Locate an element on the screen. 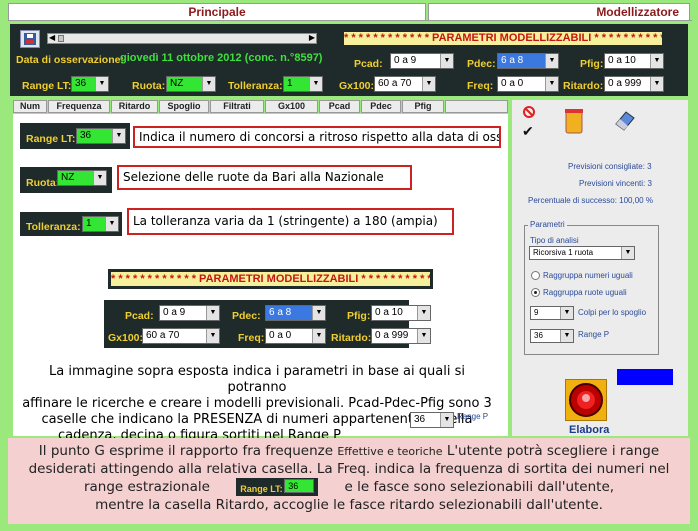  colpi-select: 9 ▼ is located at coordinates (552, 313).